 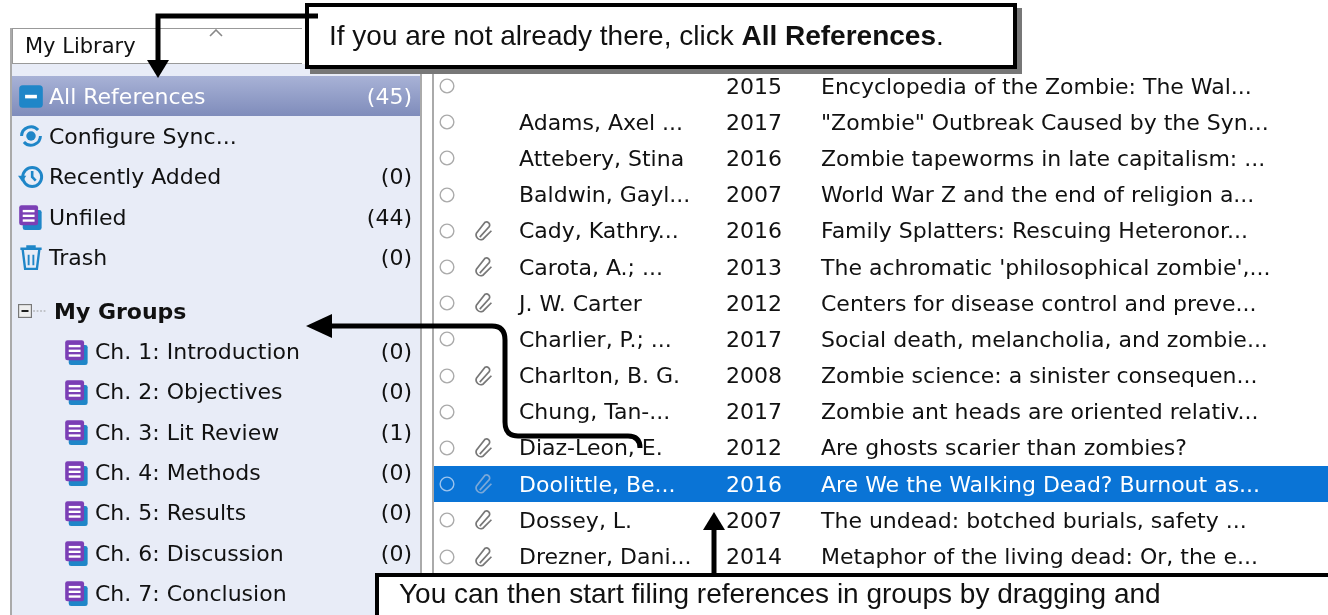 I want to click on author-cell-text: J. W. Carter, so click(x=581, y=303).